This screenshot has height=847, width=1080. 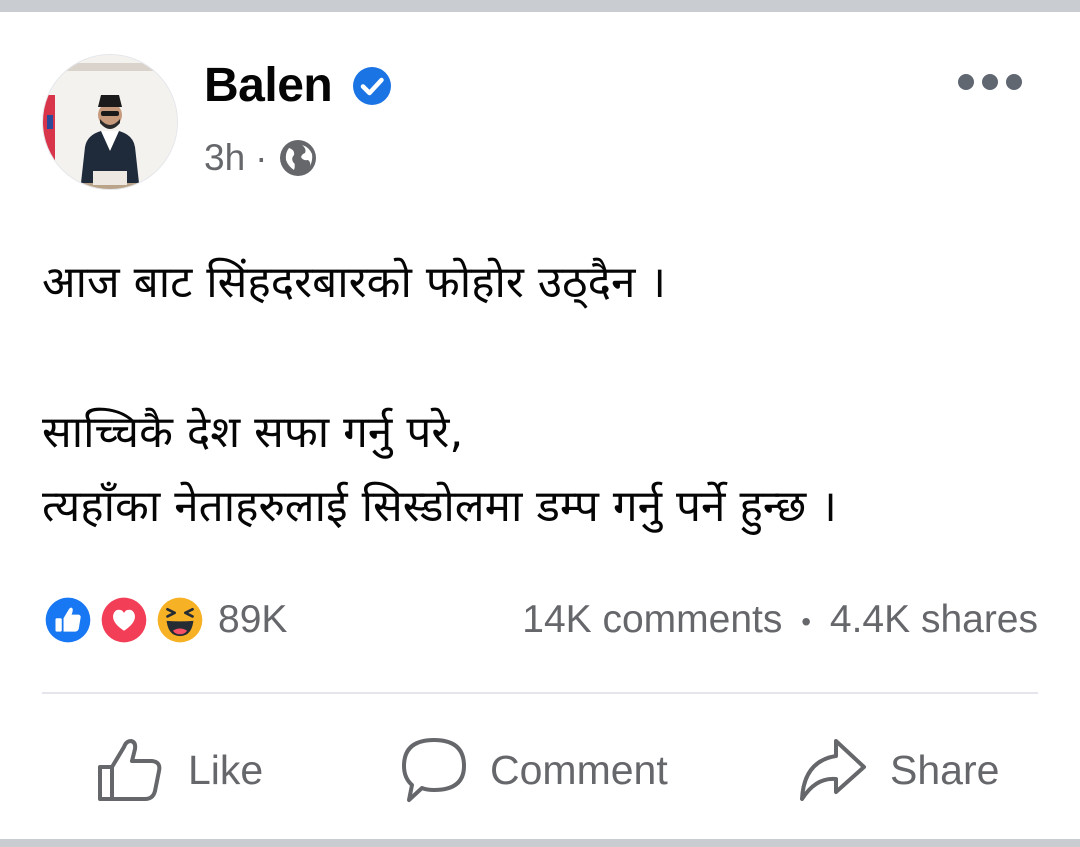 I want to click on comment-label: Comment, so click(x=579, y=769).